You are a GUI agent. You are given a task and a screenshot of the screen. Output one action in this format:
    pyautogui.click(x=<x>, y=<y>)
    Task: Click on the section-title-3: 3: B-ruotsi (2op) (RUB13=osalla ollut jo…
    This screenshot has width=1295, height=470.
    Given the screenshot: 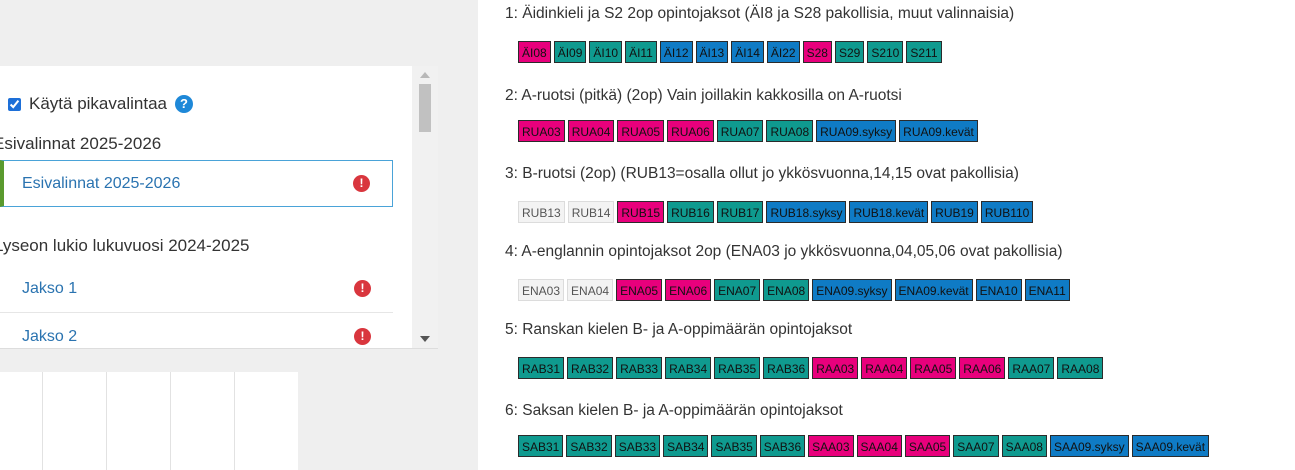 What is the action you would take?
    pyautogui.click(x=762, y=173)
    